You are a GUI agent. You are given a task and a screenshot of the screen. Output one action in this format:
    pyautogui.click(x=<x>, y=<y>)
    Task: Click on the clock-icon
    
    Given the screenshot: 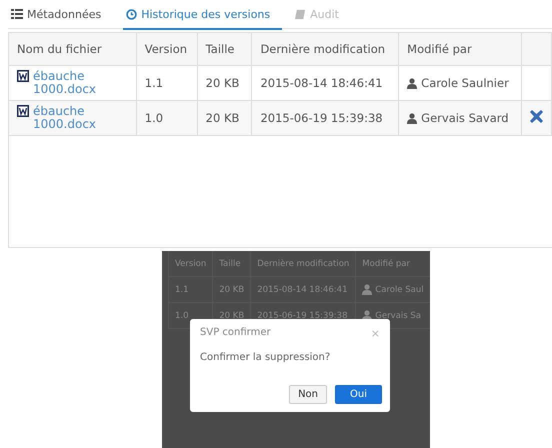 What is the action you would take?
    pyautogui.click(x=132, y=14)
    